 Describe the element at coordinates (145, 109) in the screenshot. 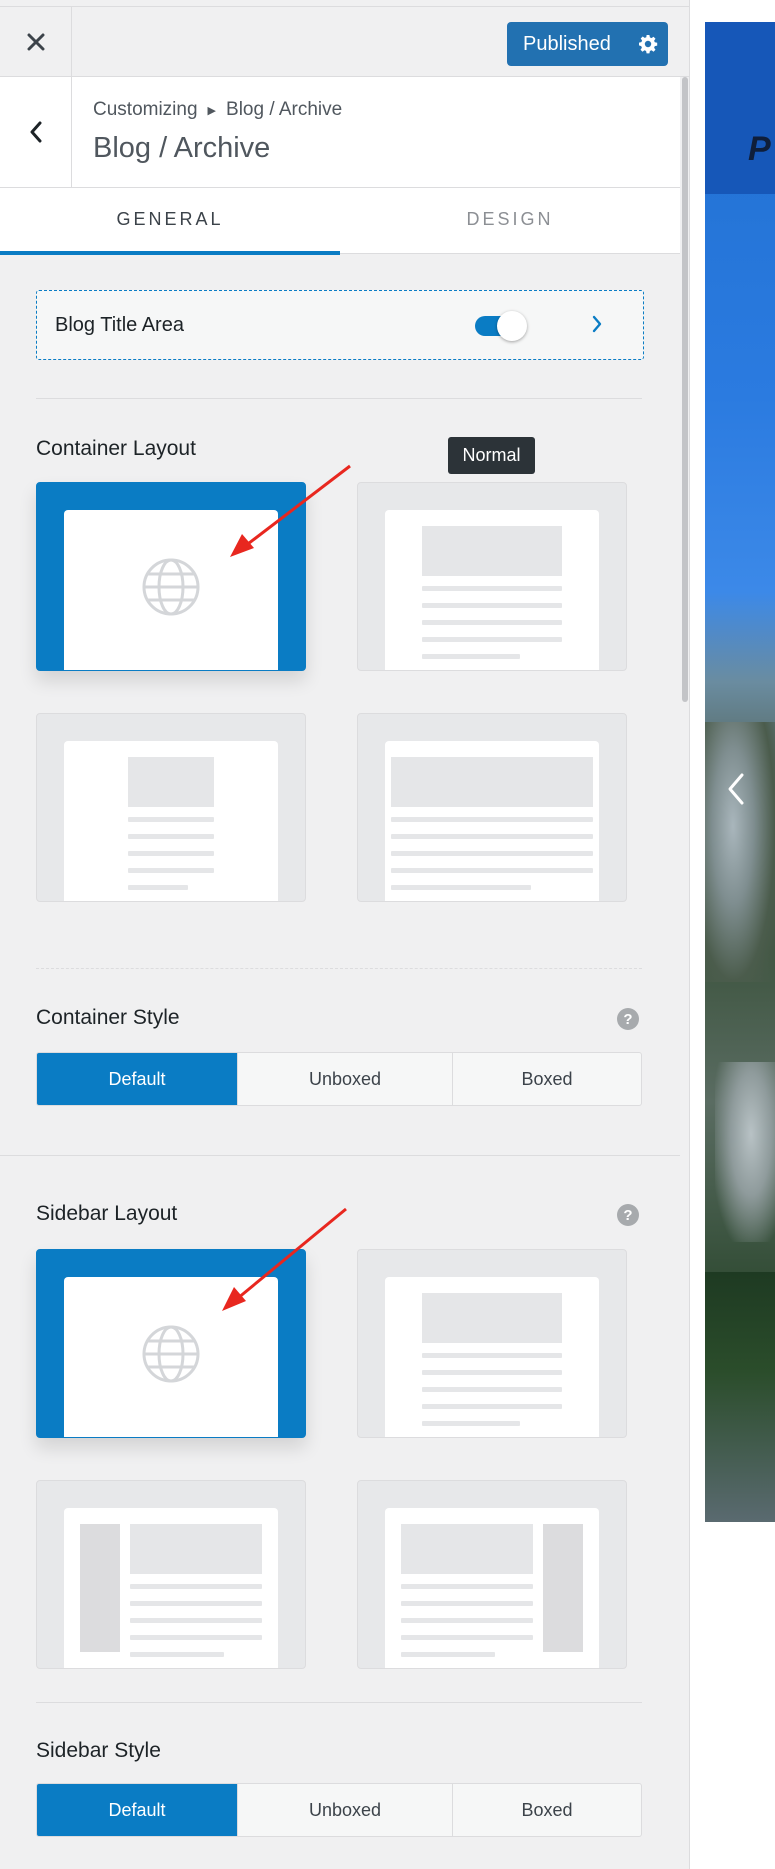

I see `breadcrumb-root: Customizing` at that location.